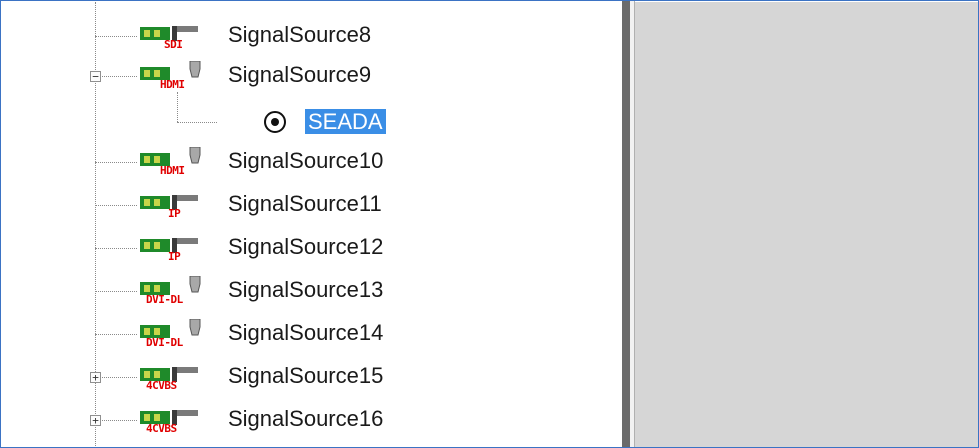 This screenshot has width=979, height=448. Describe the element at coordinates (173, 44) in the screenshot. I see `signal-type-badge: SDI` at that location.